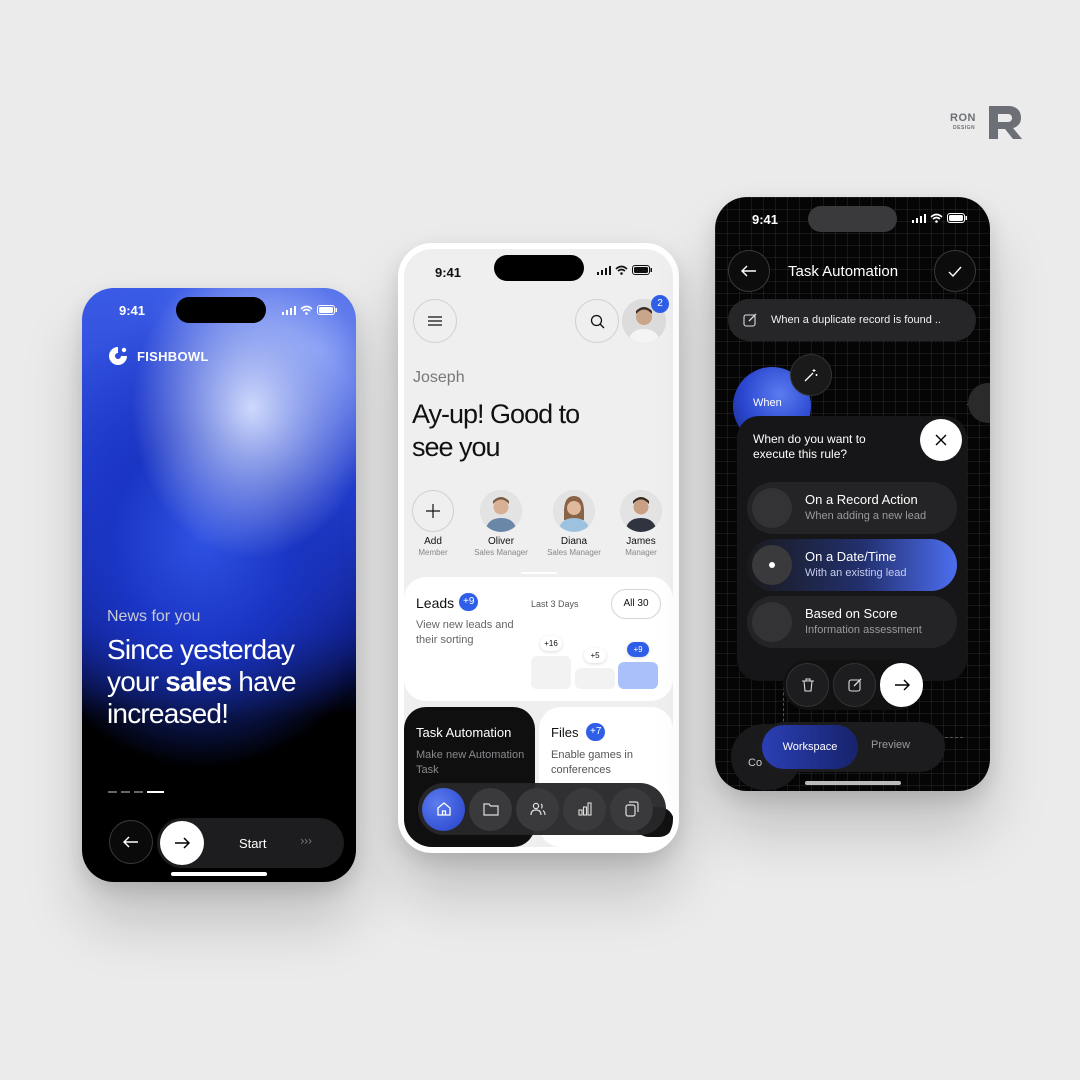 This screenshot has width=1080, height=1080. I want to click on menu-icon, so click(435, 321).